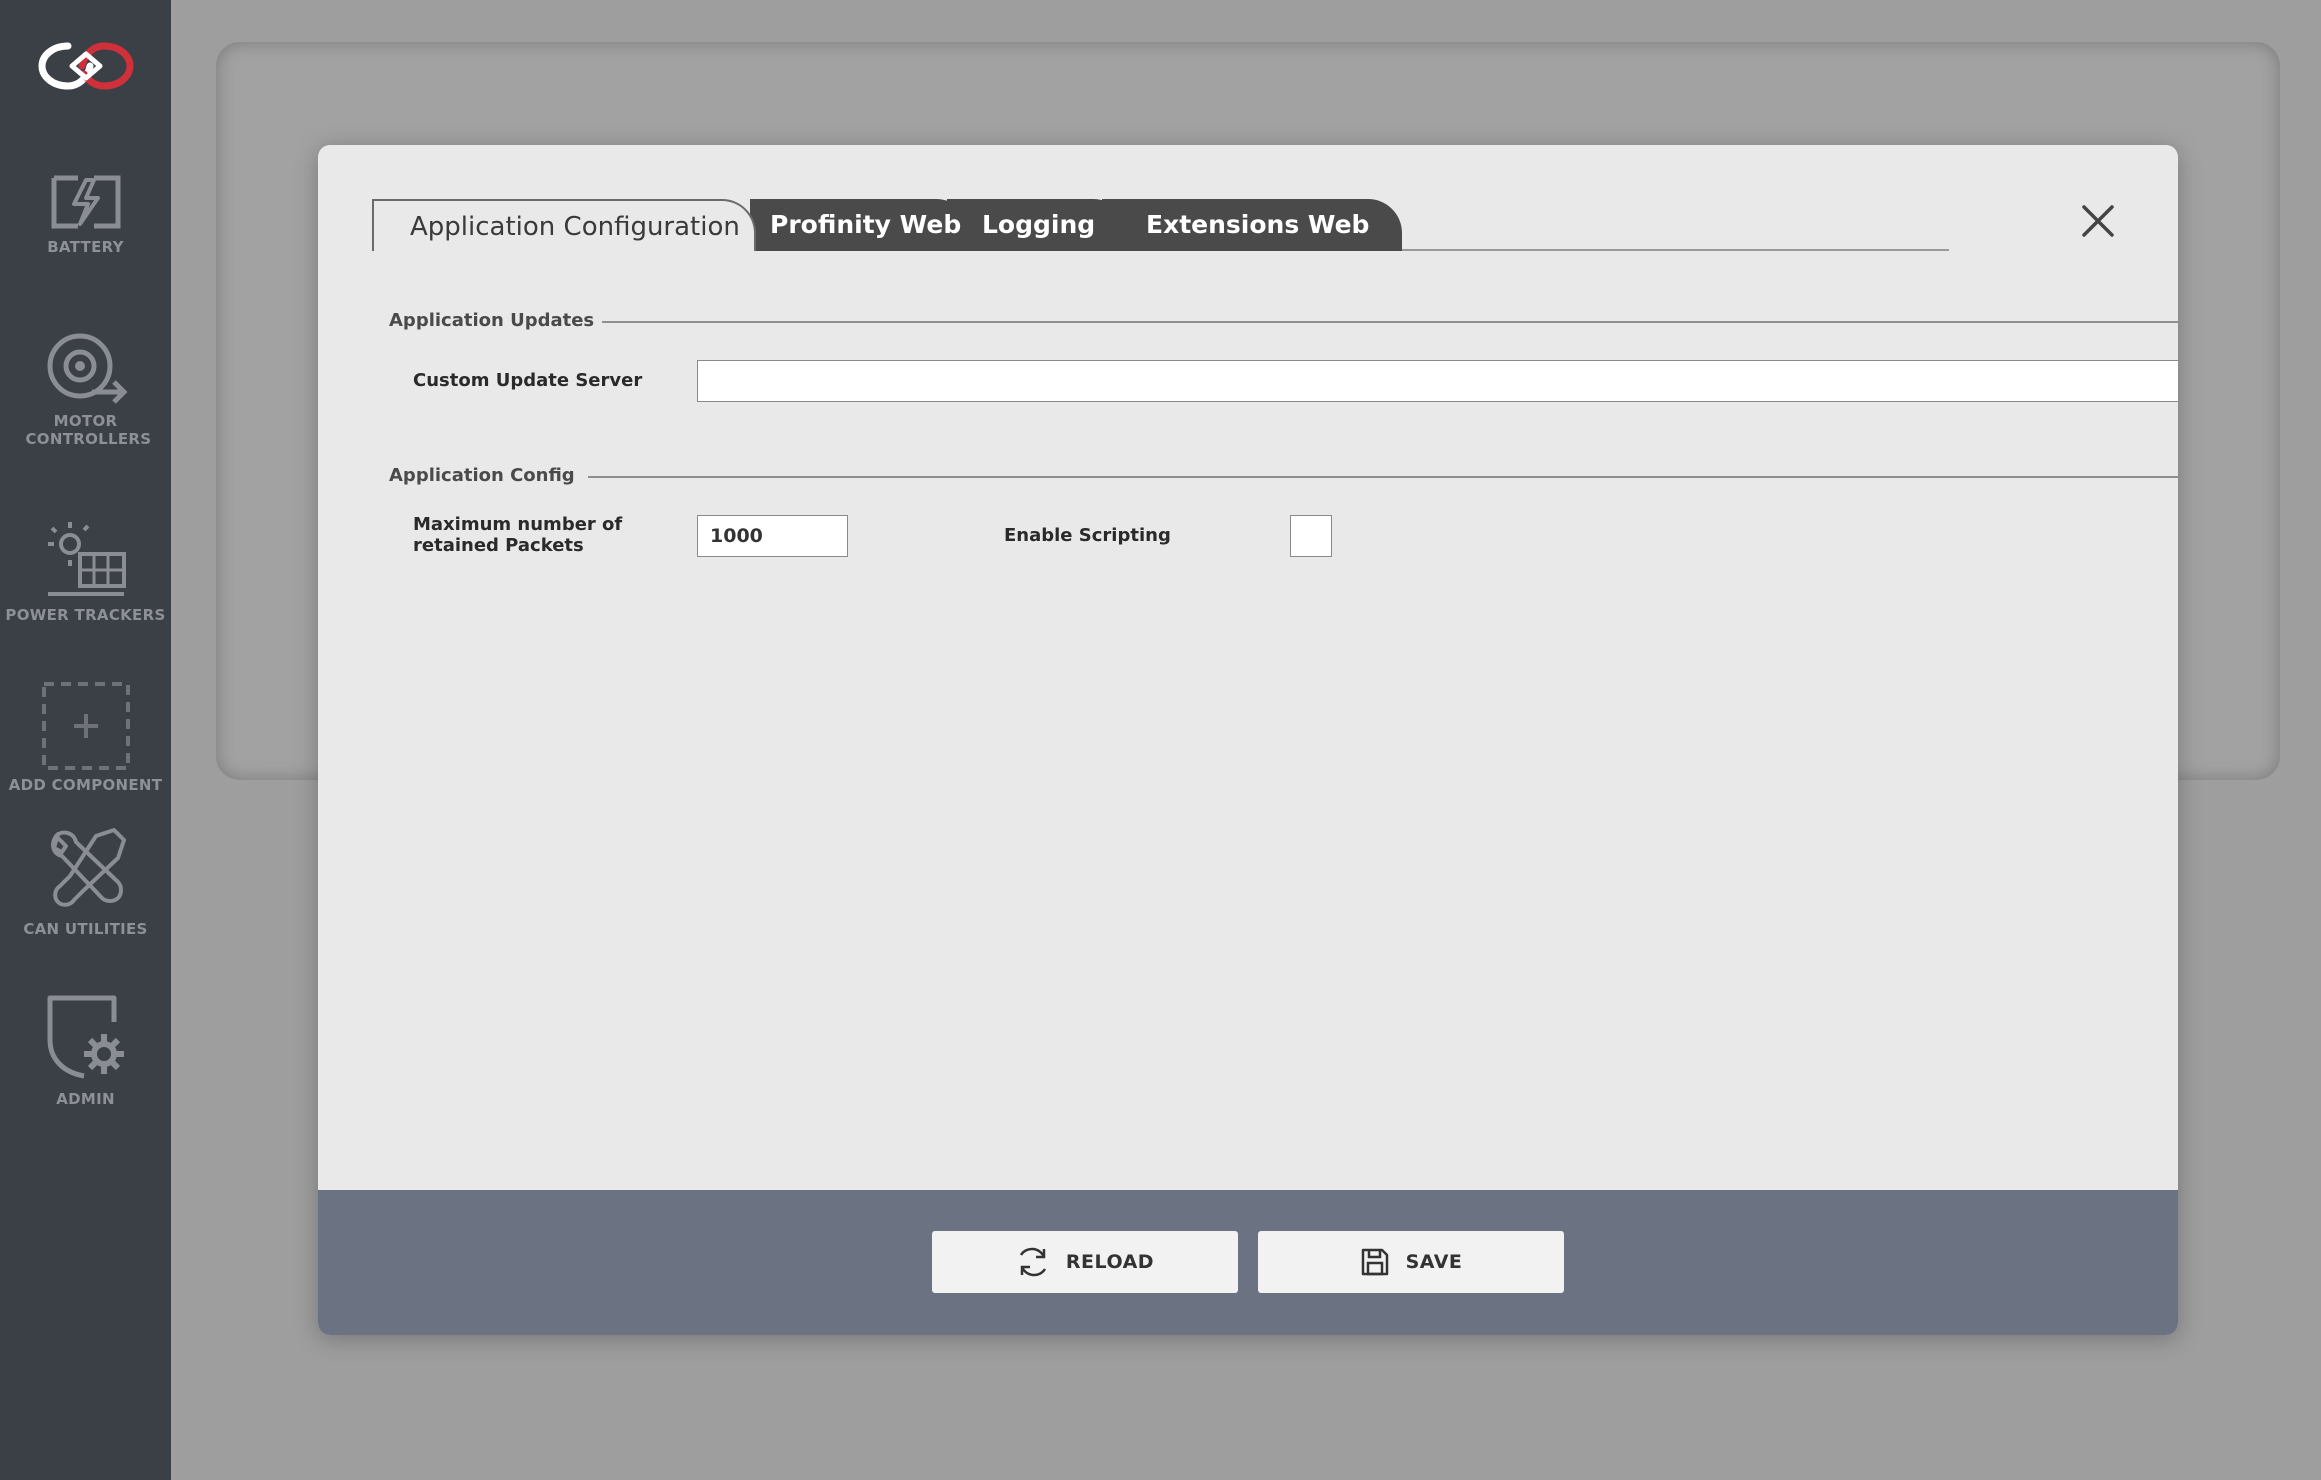 The height and width of the screenshot is (1480, 2321). I want to click on tab-application-configuration: Application Configuration, so click(564, 225).